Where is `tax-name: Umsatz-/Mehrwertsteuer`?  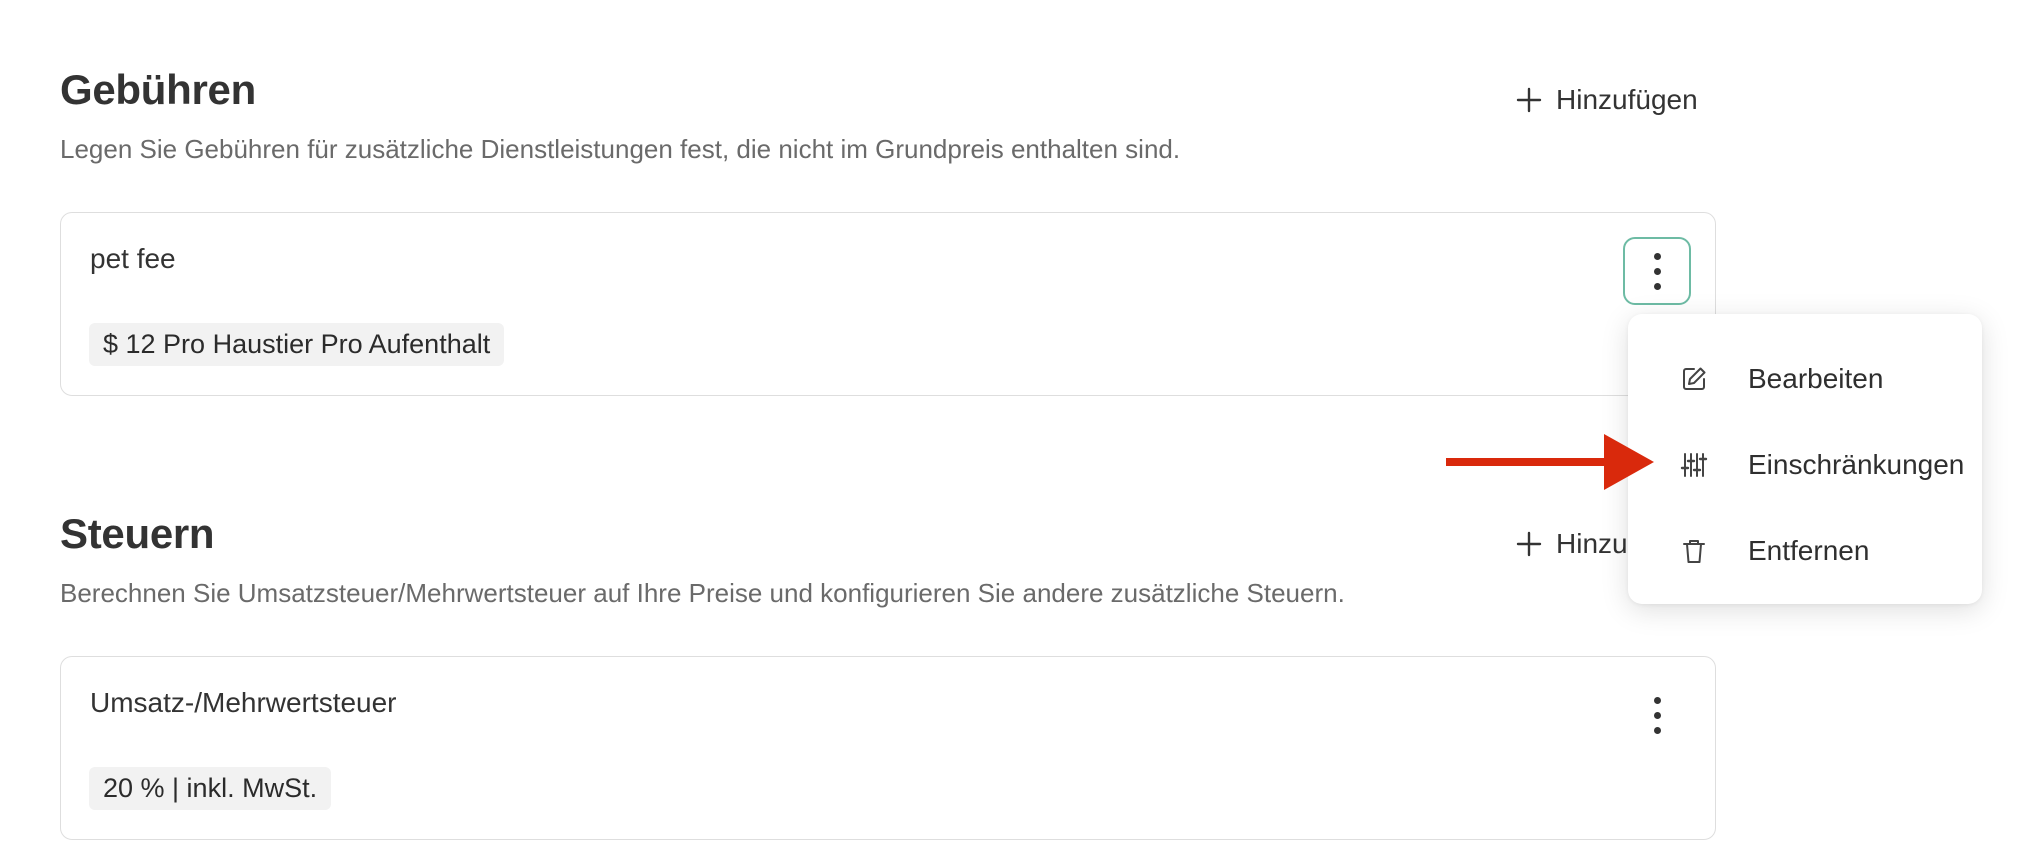
tax-name: Umsatz-/Mehrwertsteuer is located at coordinates (243, 702).